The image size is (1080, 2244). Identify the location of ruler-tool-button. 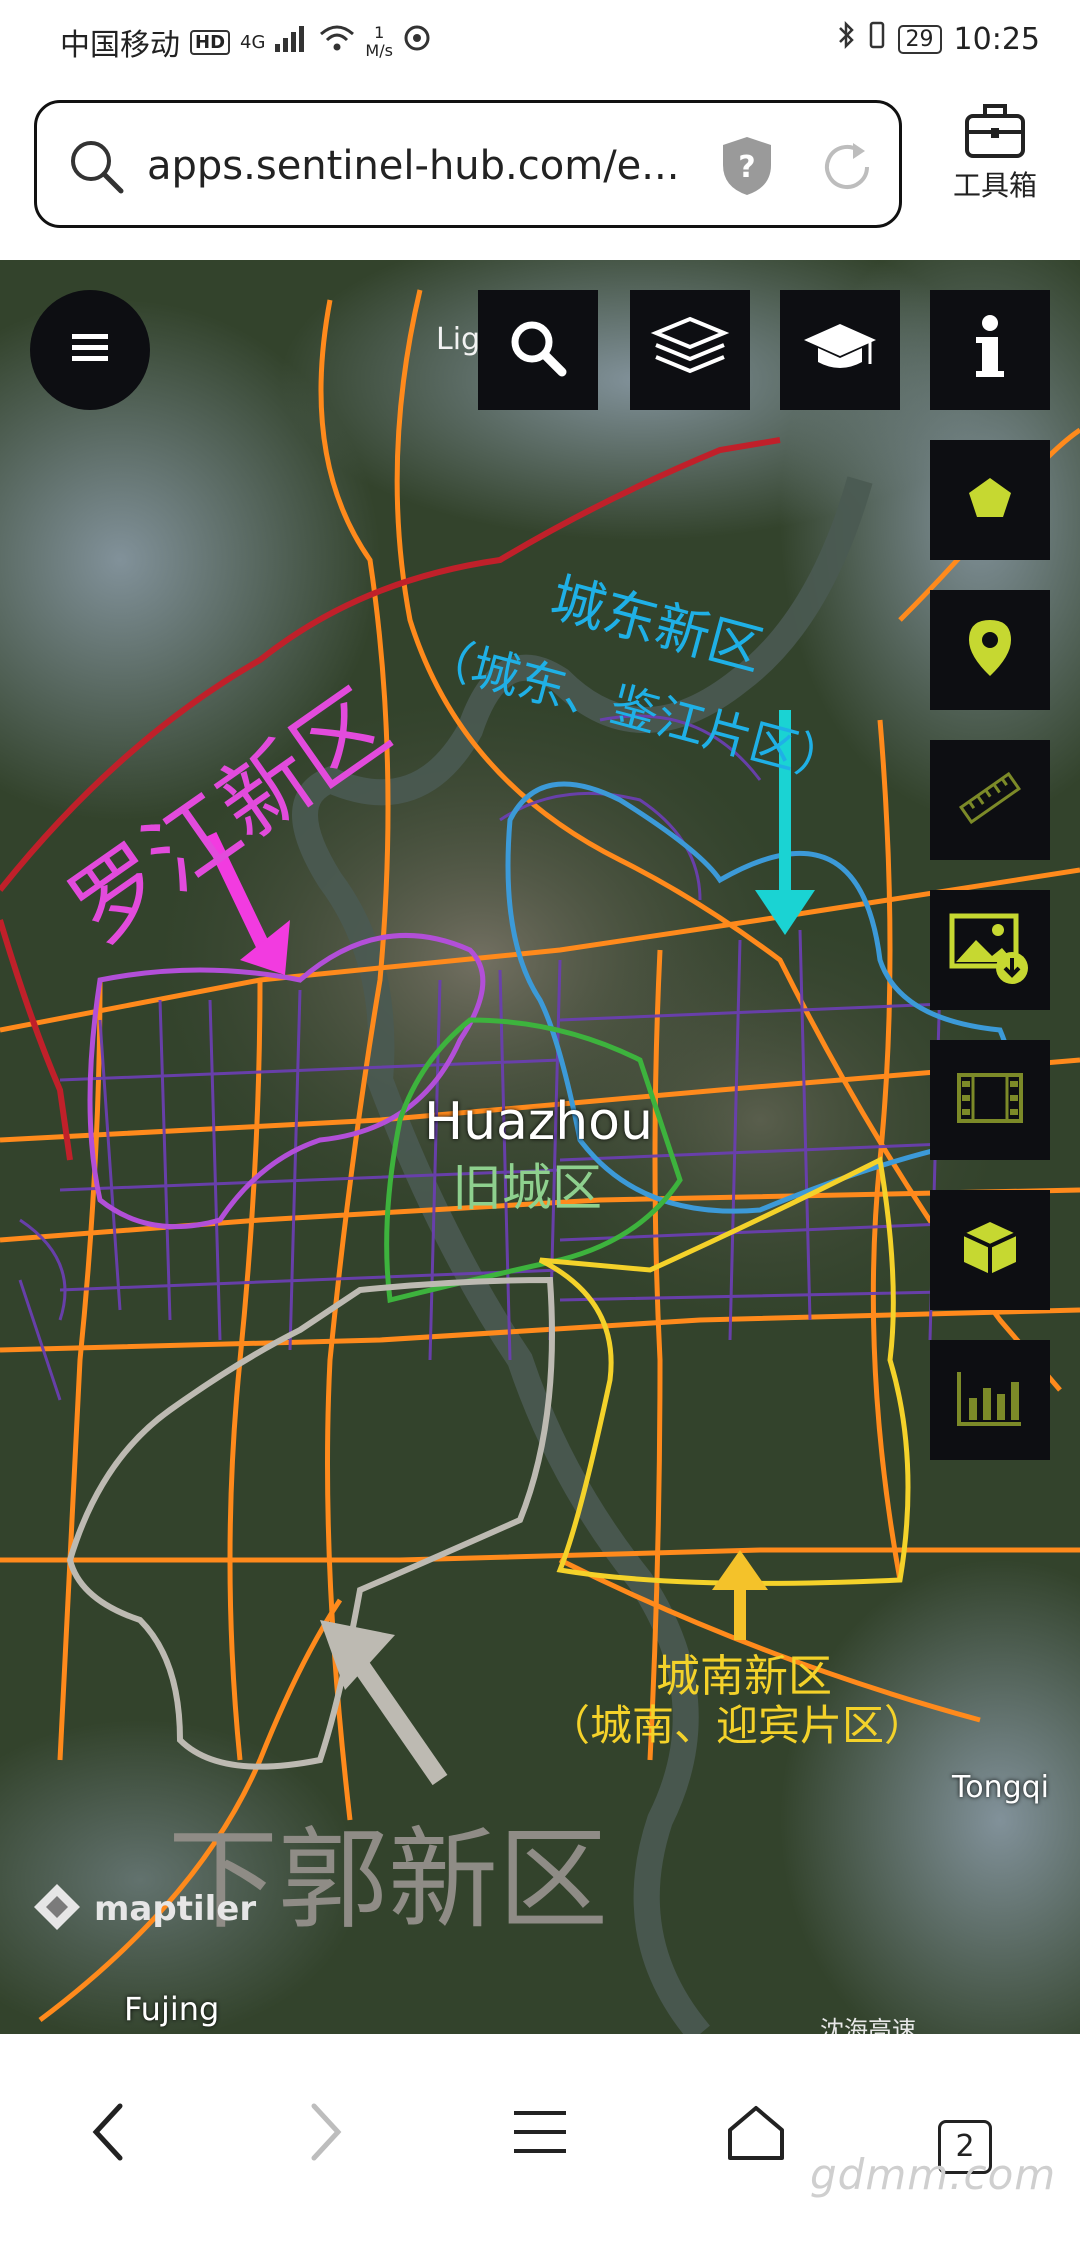
(990, 800).